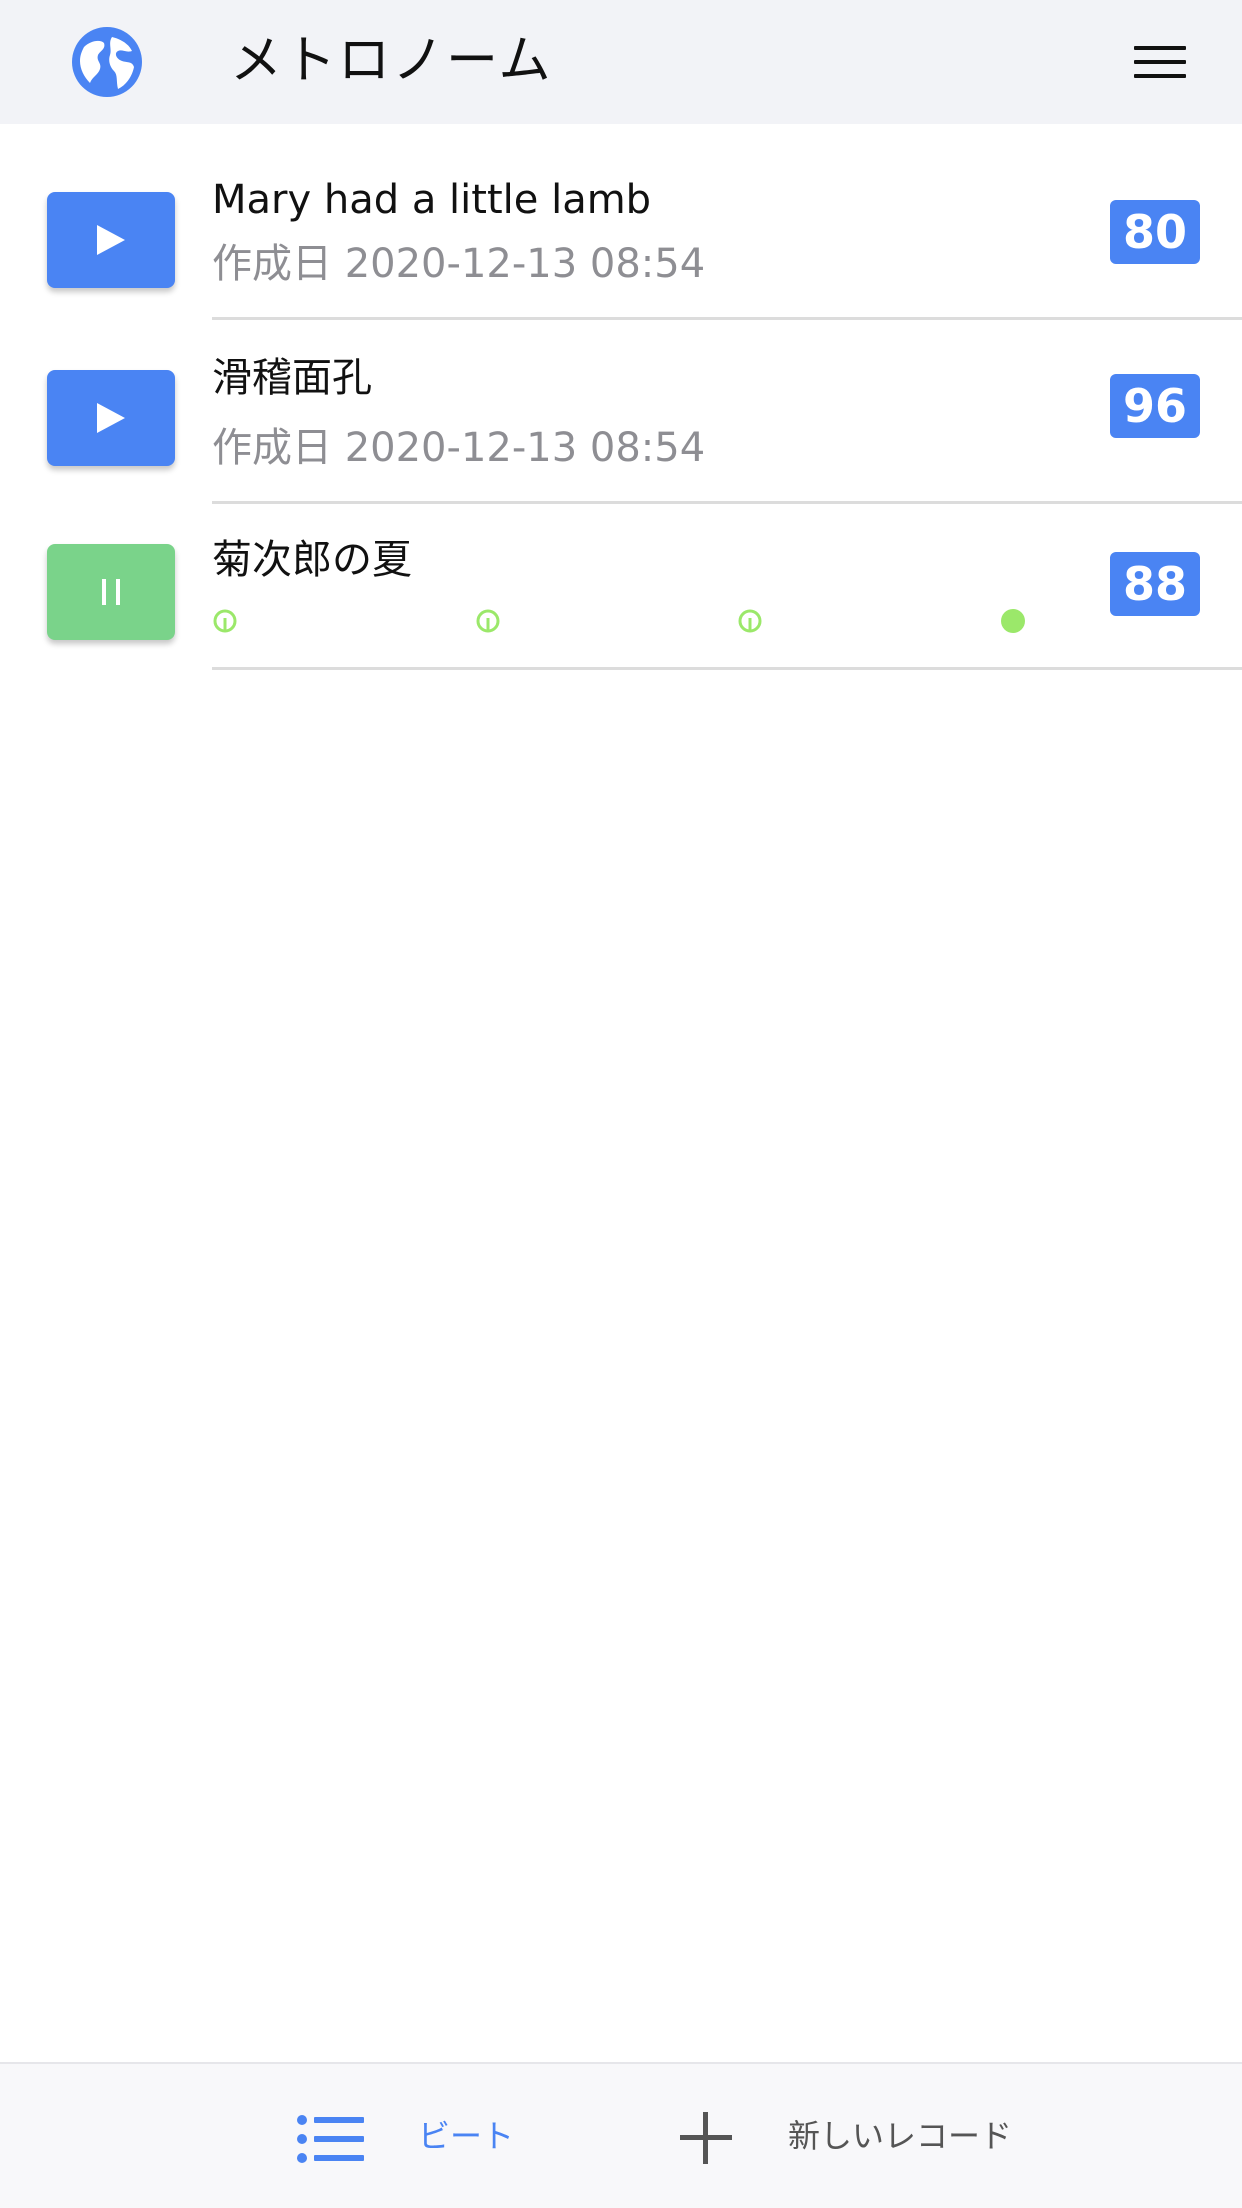 The image size is (1242, 2208). Describe the element at coordinates (1160, 48) in the screenshot. I see `hamburger-icon` at that location.